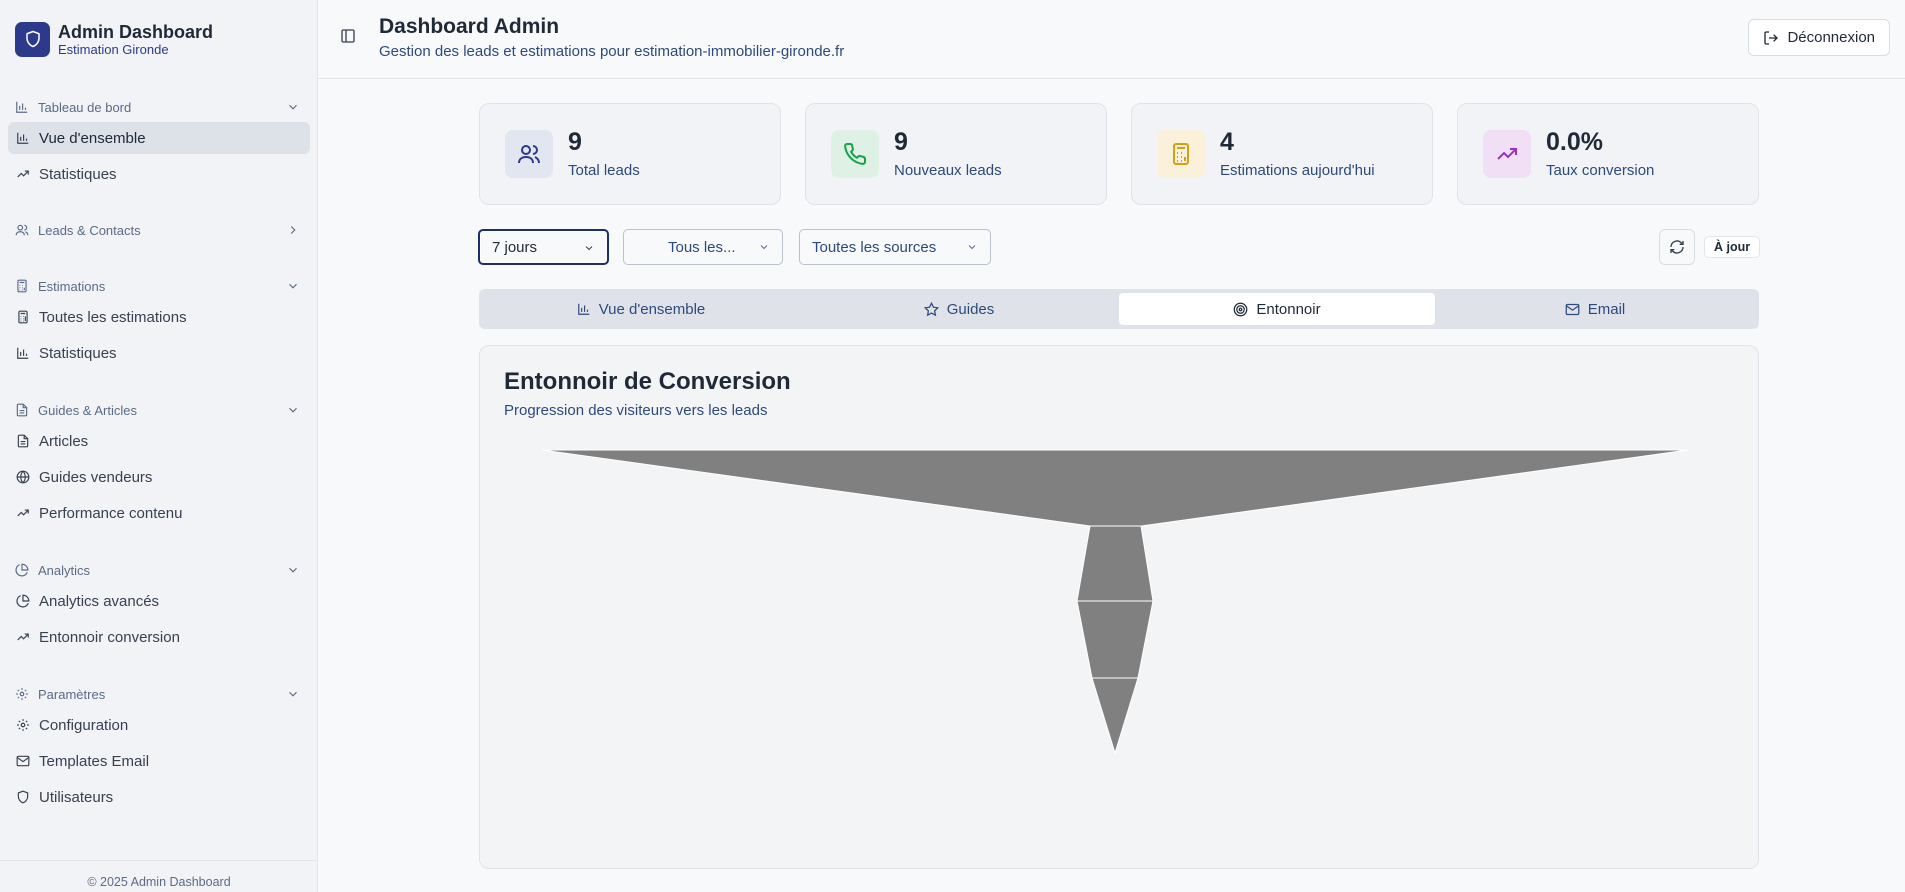 This screenshot has height=892, width=1905. I want to click on period-select: 7 jours, so click(543, 247).